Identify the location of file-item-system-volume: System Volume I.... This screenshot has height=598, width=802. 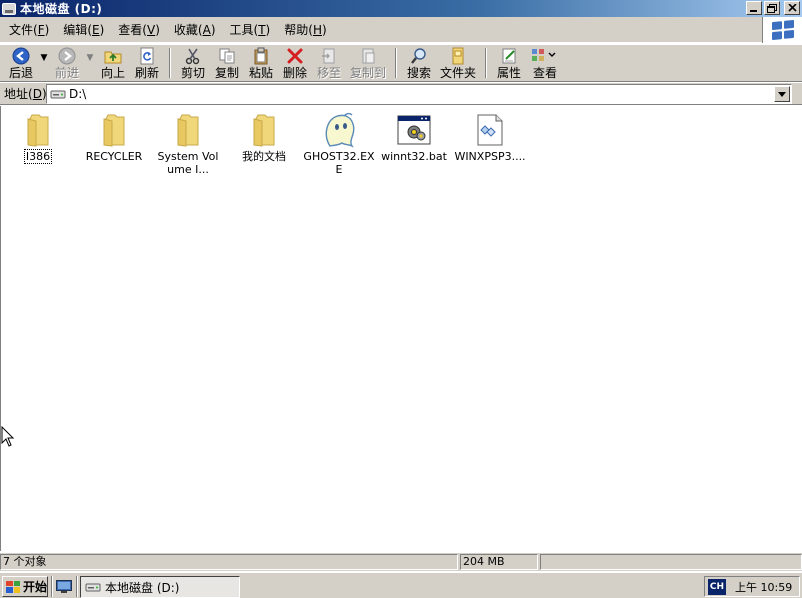
(188, 144).